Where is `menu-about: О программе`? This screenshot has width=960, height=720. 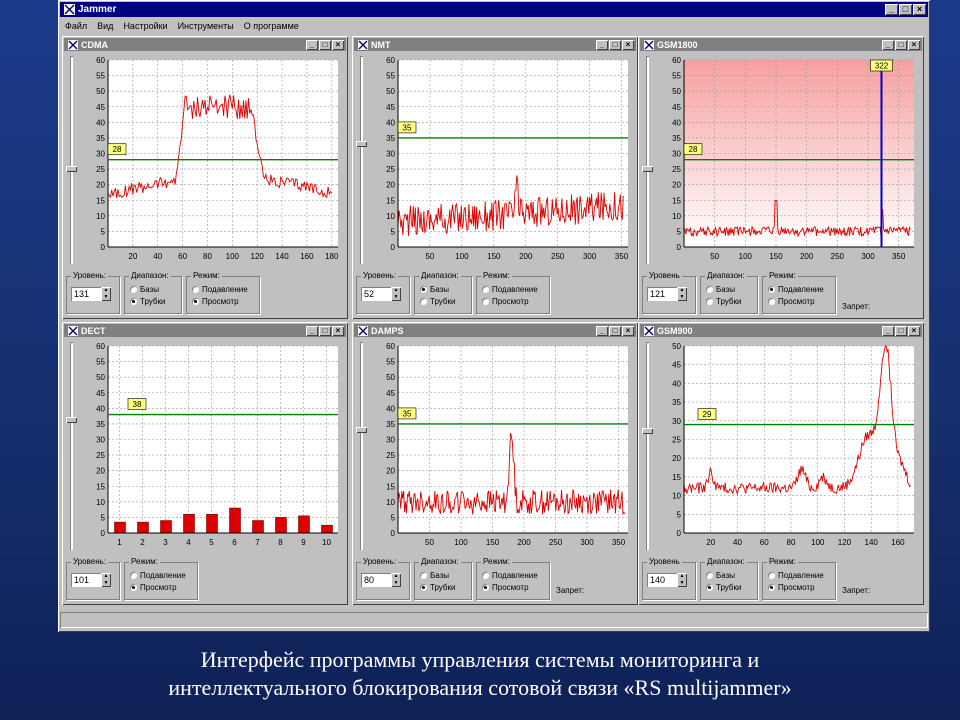 menu-about: О программе is located at coordinates (271, 26).